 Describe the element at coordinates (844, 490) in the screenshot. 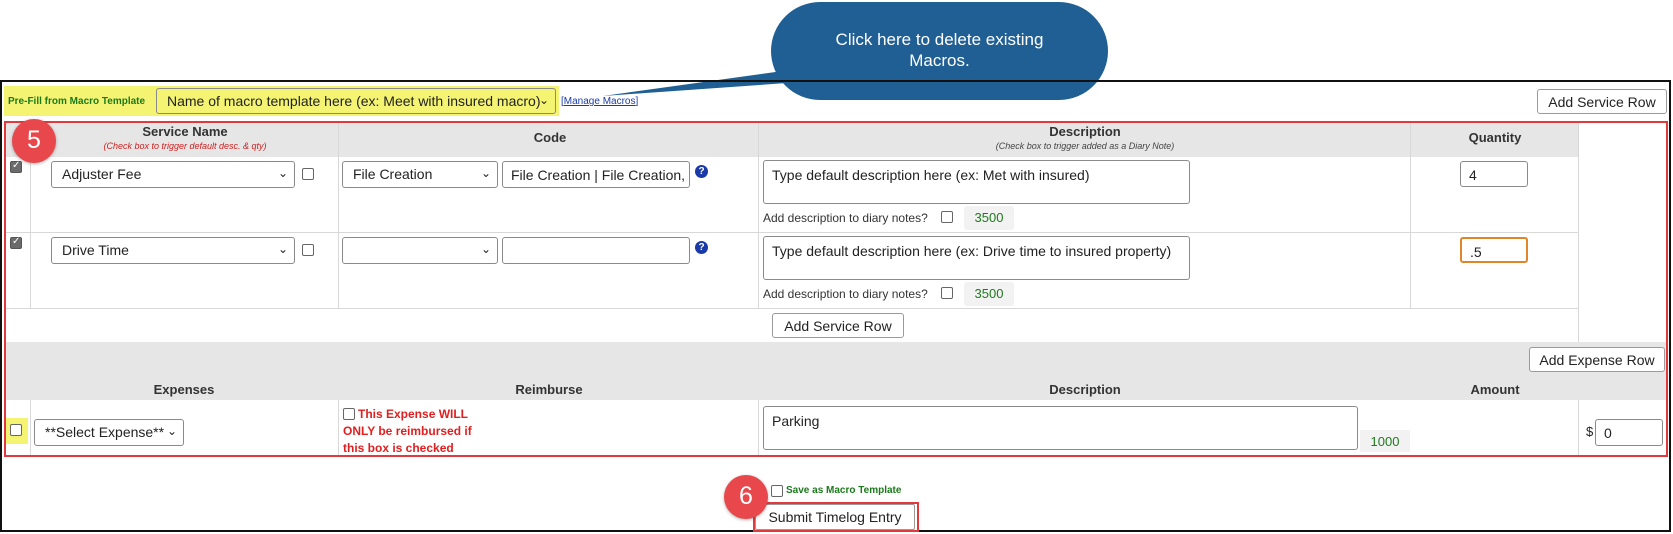

I see `save-macro-label: Save as Macro Template` at that location.